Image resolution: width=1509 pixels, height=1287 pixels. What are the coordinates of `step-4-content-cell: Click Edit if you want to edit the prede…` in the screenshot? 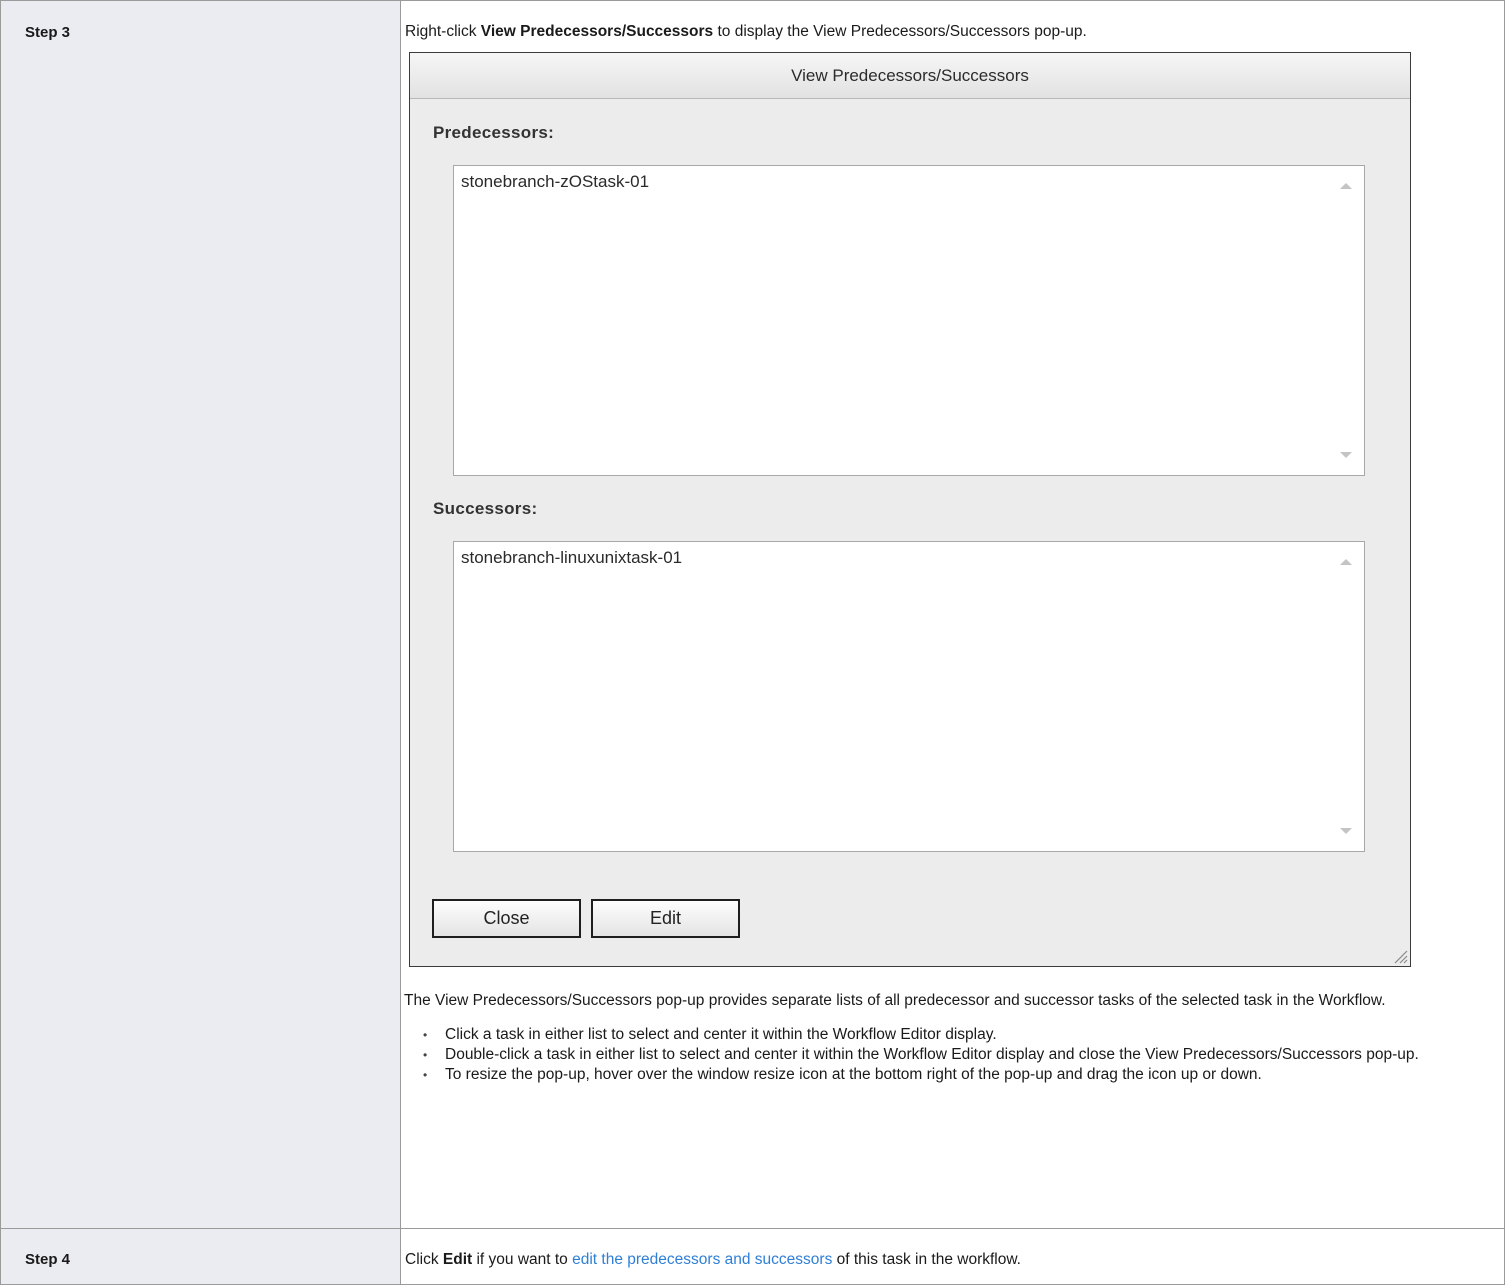 It's located at (952, 1256).